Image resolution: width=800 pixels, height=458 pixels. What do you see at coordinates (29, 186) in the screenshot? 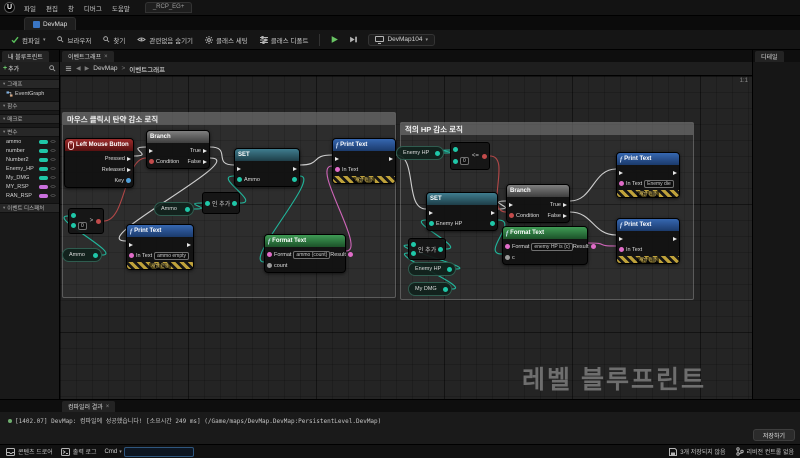
I see `sidebar-item-my-rsp: MY_RSP` at bounding box center [29, 186].